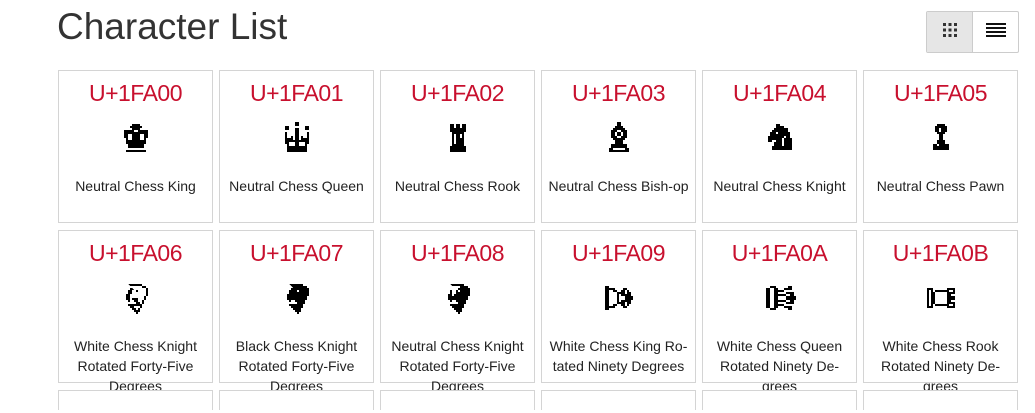 Image resolution: width=1035 pixels, height=413 pixels. What do you see at coordinates (458, 138) in the screenshot?
I see `neutral-chess-rook-icon` at bounding box center [458, 138].